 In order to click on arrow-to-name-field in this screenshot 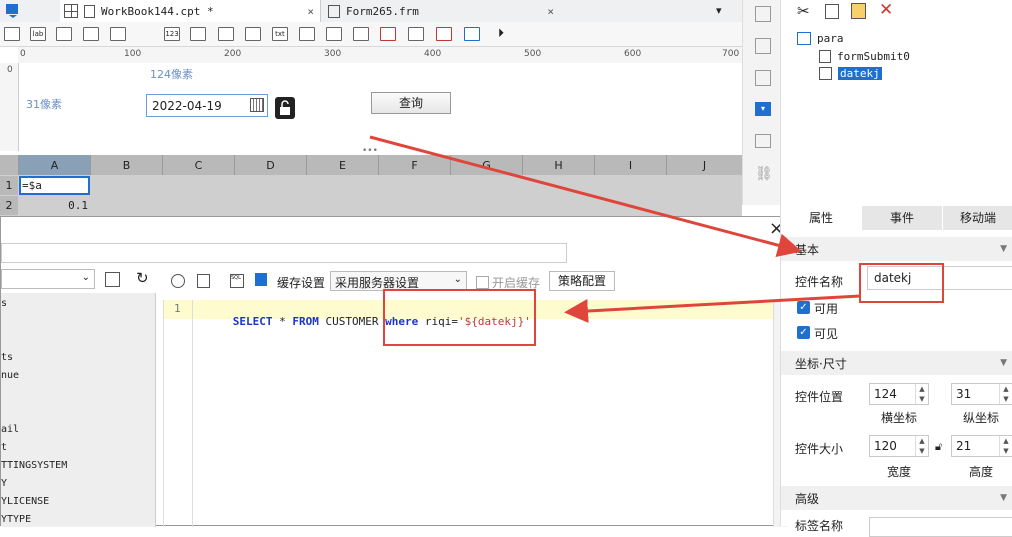, I will do `click(585, 196)`.